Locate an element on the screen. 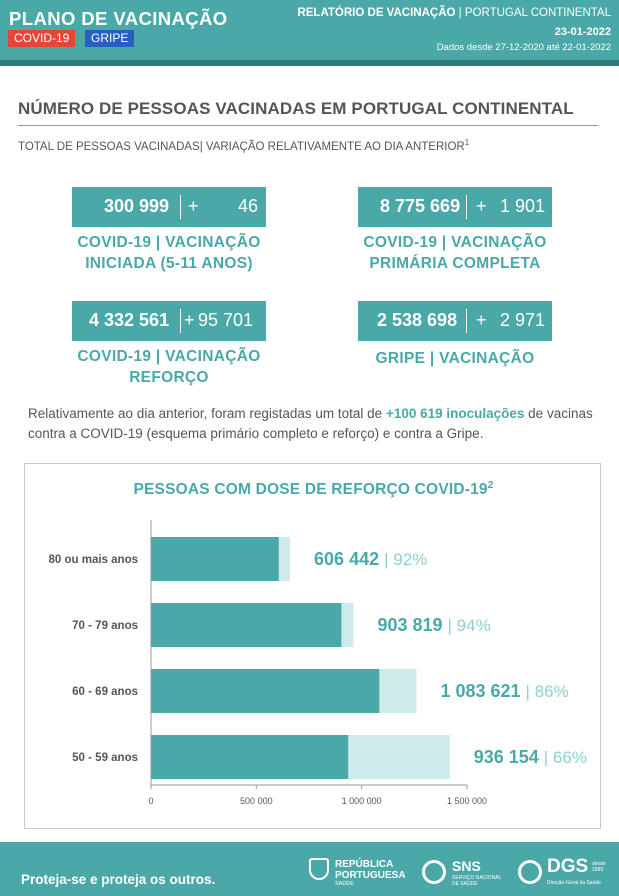 Image resolution: width=619 pixels, height=896 pixels. plan-title: PLANO DE VACINAÇÃO is located at coordinates (118, 18).